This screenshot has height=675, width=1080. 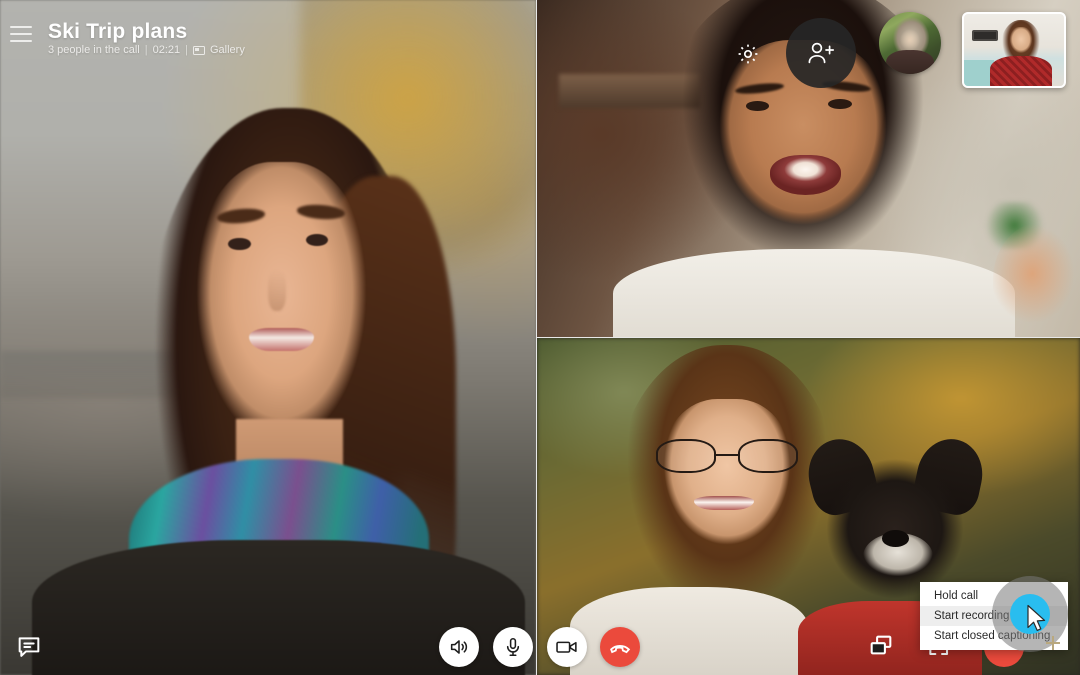 What do you see at coordinates (748, 54) in the screenshot?
I see `gear-icon` at bounding box center [748, 54].